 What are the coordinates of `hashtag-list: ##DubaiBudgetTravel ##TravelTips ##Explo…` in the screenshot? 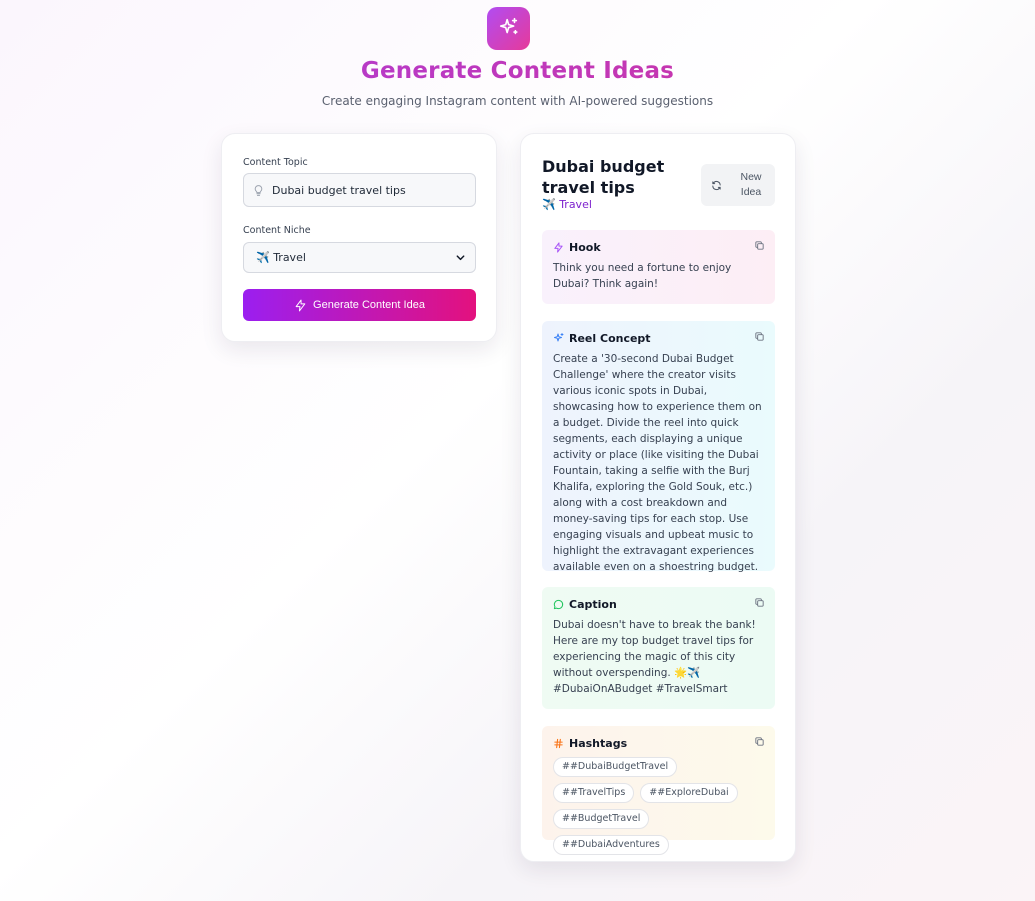 It's located at (658, 806).